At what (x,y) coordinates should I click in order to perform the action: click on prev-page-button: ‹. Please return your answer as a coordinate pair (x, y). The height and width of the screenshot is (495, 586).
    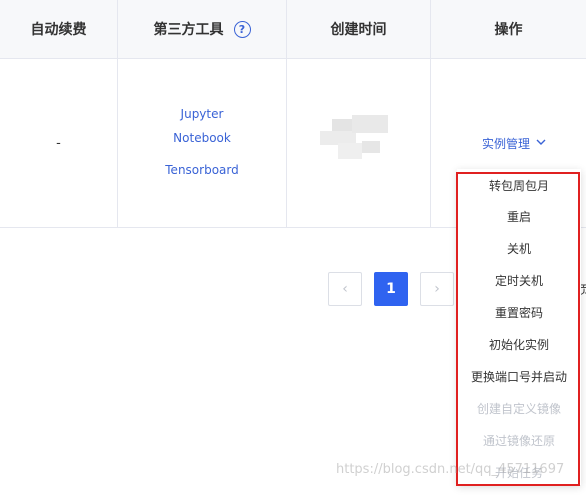
    Looking at the image, I should click on (345, 289).